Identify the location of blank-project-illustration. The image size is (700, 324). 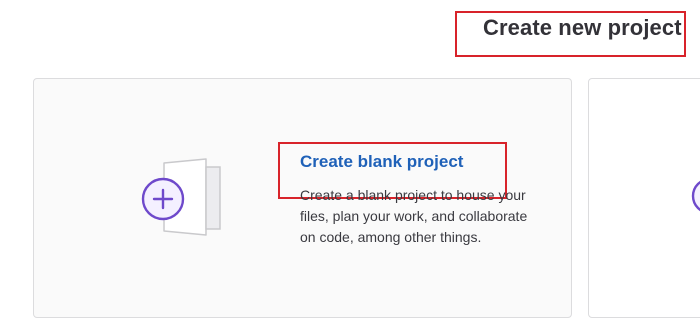
(181, 197).